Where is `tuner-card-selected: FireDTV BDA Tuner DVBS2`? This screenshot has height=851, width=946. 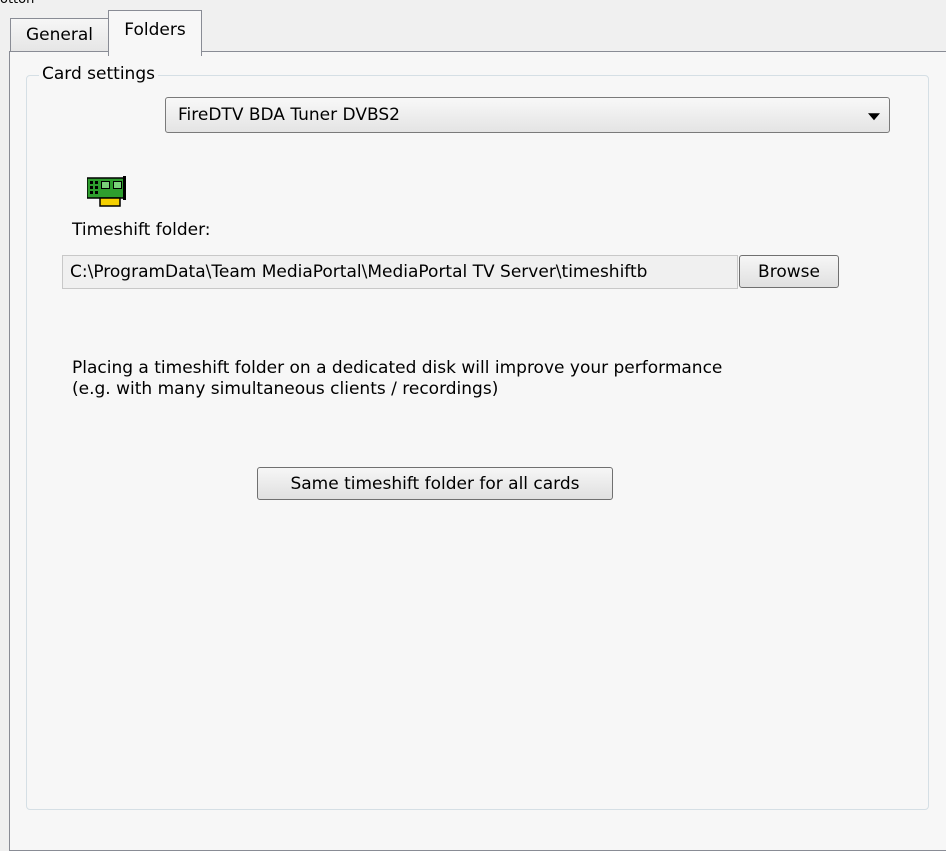
tuner-card-selected: FireDTV BDA Tuner DVBS2 is located at coordinates (289, 115).